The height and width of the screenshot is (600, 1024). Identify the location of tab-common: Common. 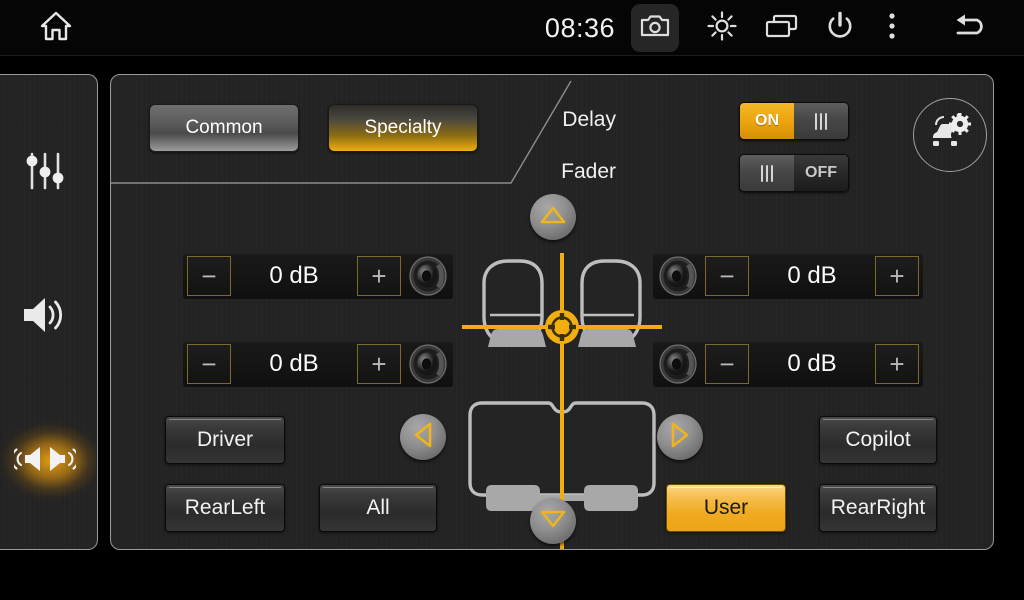
(224, 128).